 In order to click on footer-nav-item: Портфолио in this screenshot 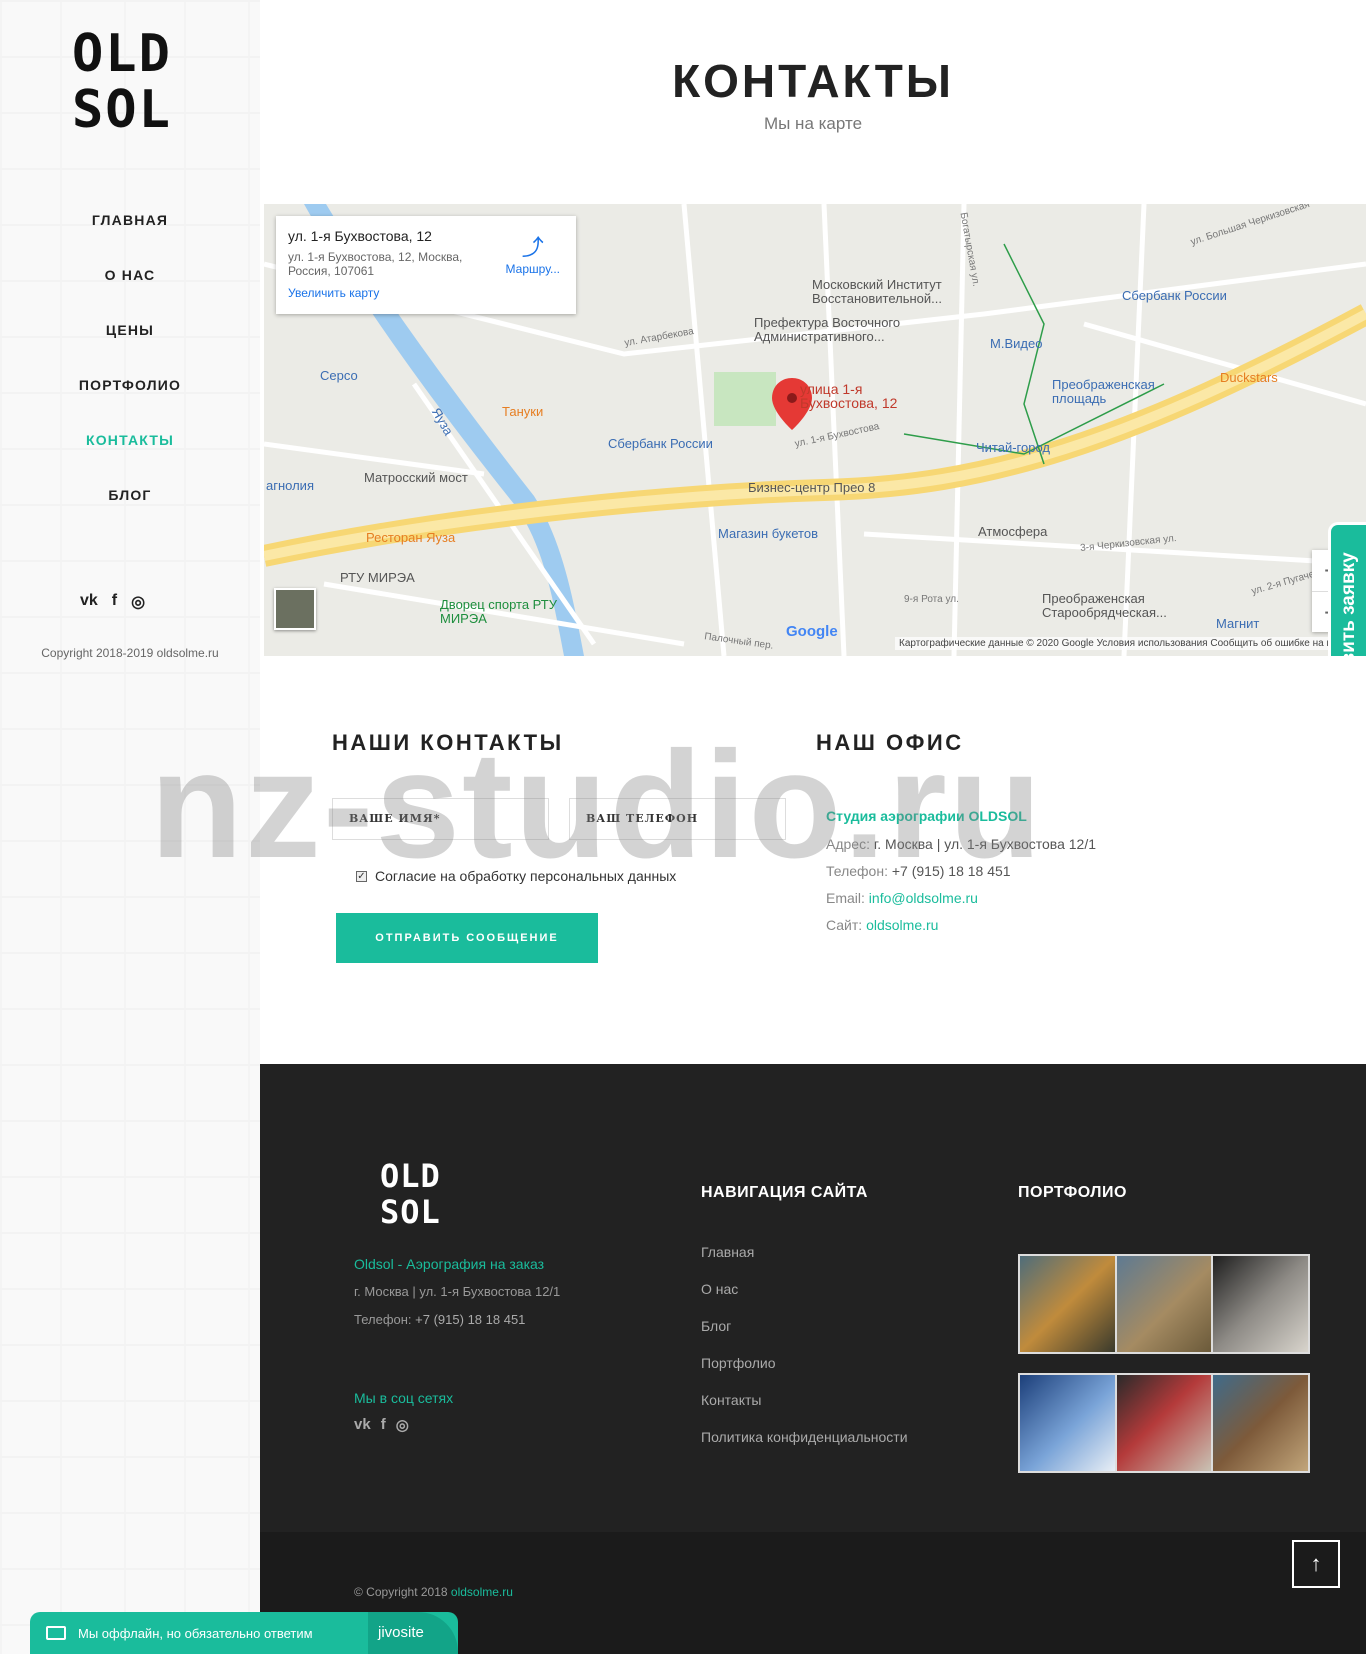, I will do `click(804, 1373)`.